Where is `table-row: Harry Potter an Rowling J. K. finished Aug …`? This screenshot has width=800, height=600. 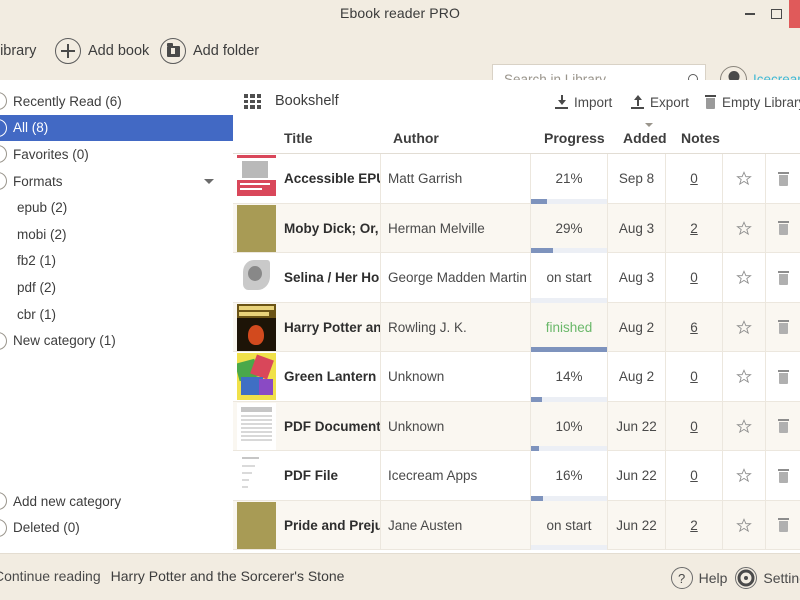
table-row: Harry Potter an Rowling J. K. finished Aug … is located at coordinates (516, 327).